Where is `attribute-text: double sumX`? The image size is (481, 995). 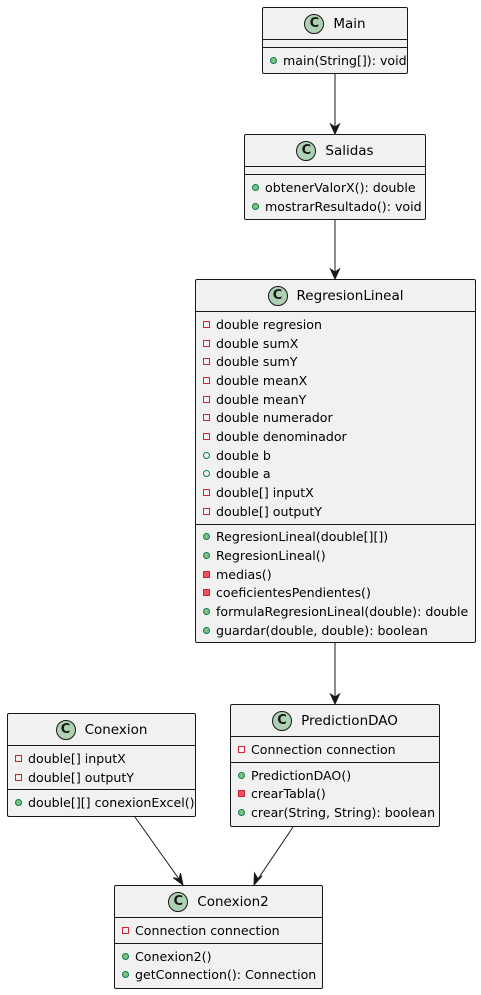 attribute-text: double sumX is located at coordinates (257, 343).